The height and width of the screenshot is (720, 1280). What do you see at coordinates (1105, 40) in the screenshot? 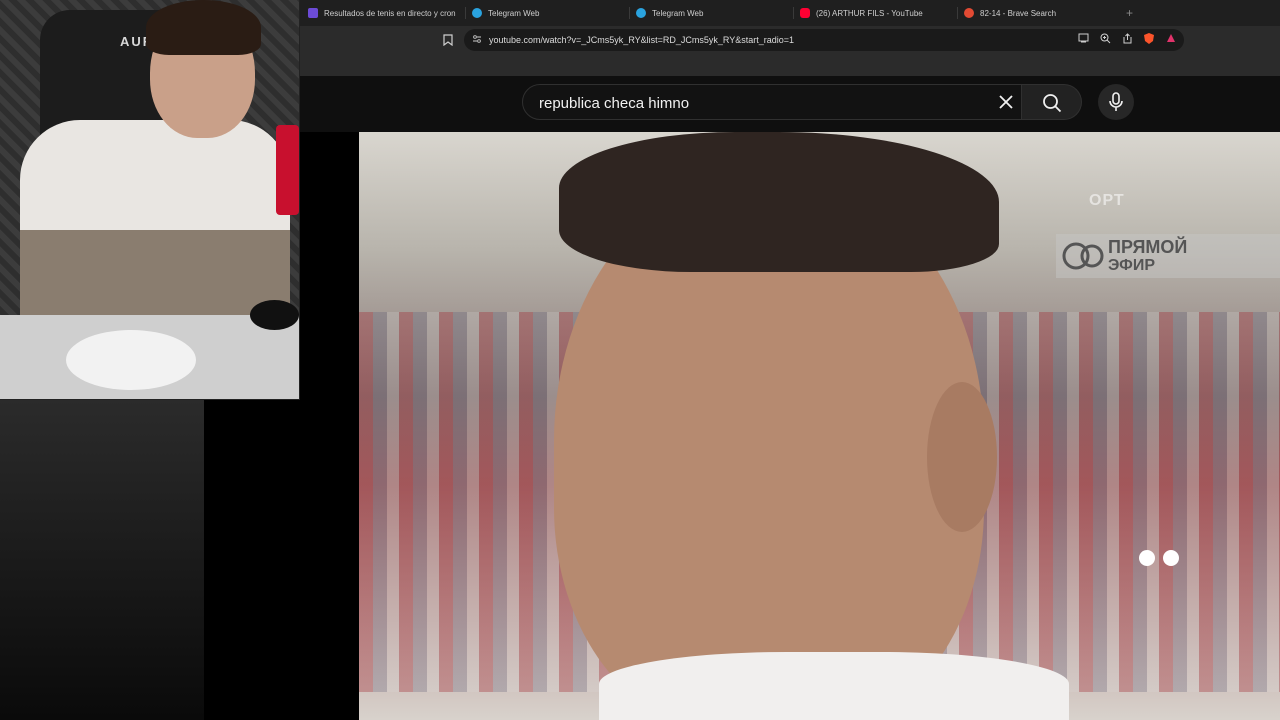
I see `zoom-icon` at bounding box center [1105, 40].